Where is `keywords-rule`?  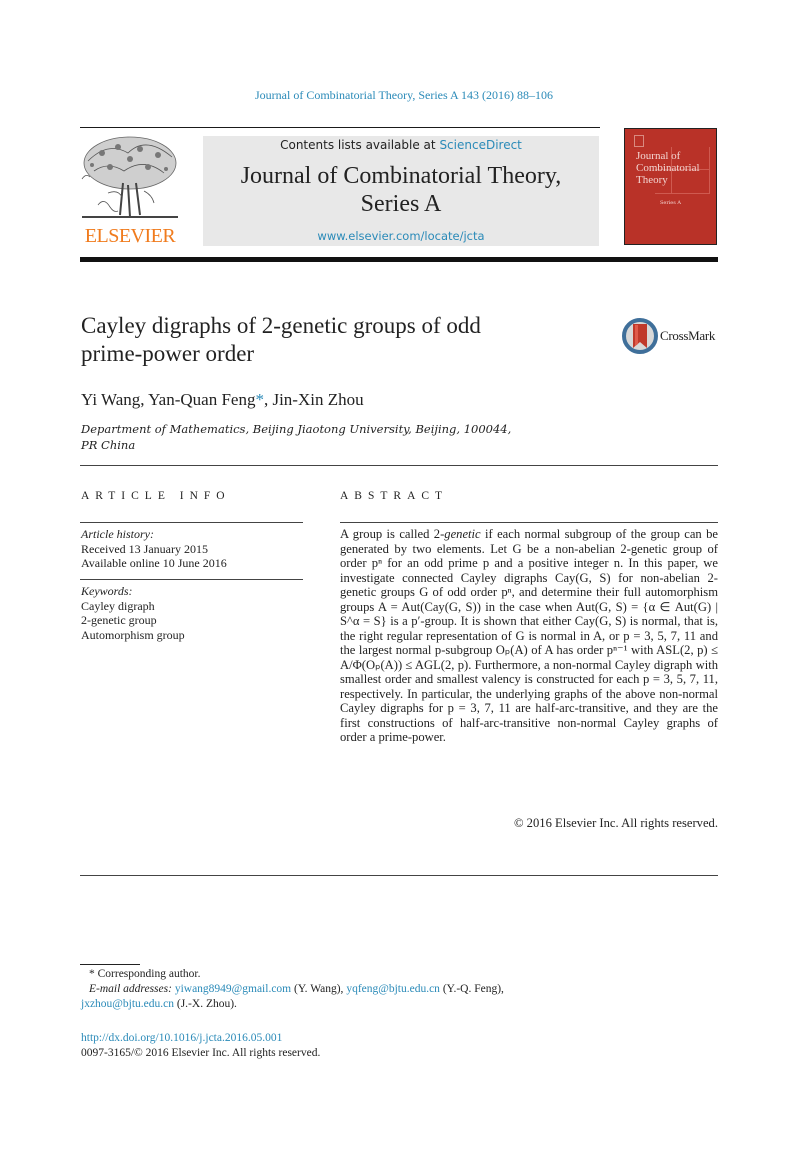 keywords-rule is located at coordinates (191, 579).